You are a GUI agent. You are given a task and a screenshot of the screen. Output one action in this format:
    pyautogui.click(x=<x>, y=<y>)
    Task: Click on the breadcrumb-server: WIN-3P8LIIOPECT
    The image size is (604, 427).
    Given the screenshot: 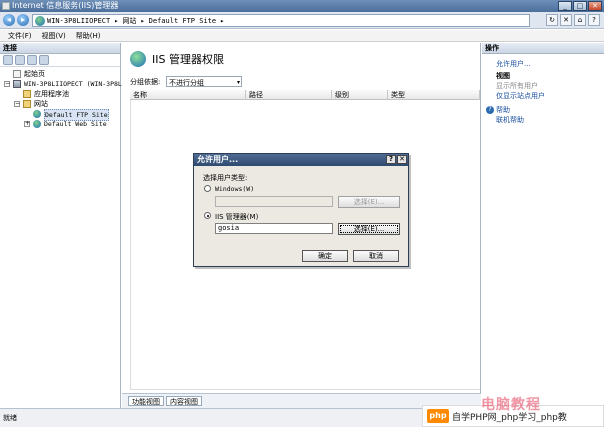 What is the action you would take?
    pyautogui.click(x=78, y=21)
    